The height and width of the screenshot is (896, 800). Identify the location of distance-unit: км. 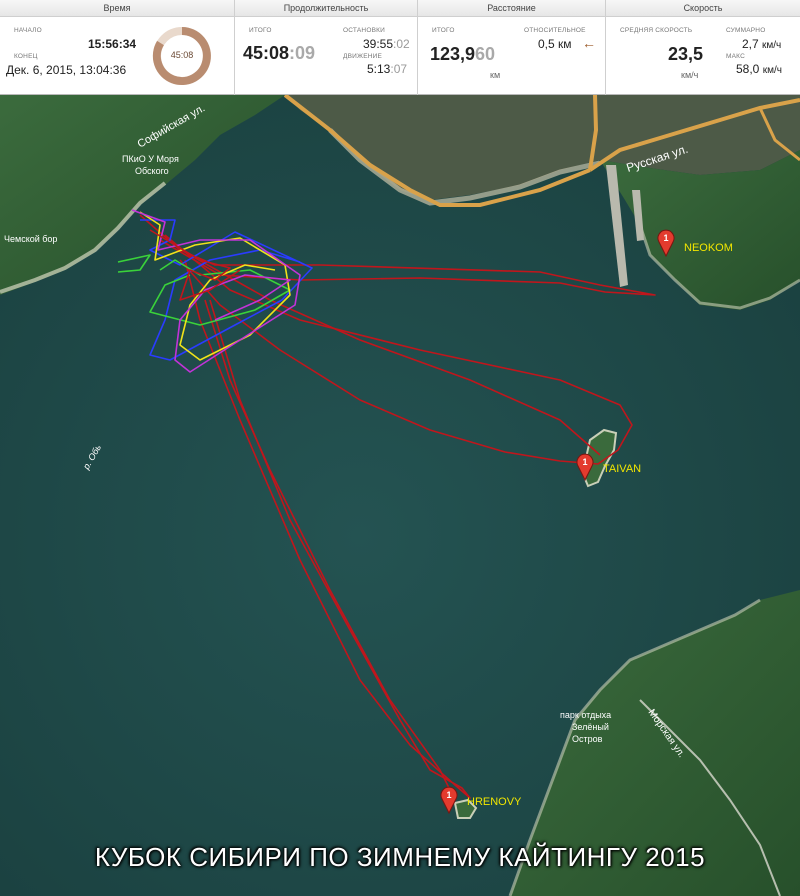
(495, 75).